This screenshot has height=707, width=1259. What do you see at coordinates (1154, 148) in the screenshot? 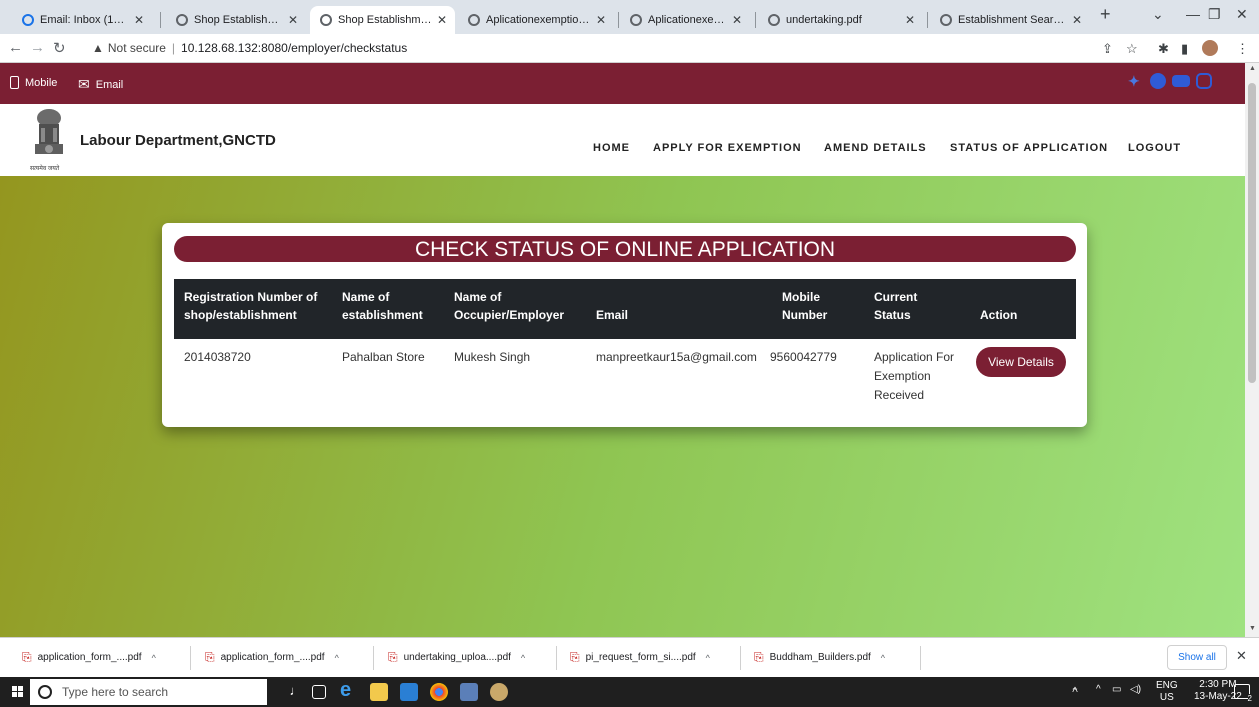
I see `nav-logout: LOGOUT` at bounding box center [1154, 148].